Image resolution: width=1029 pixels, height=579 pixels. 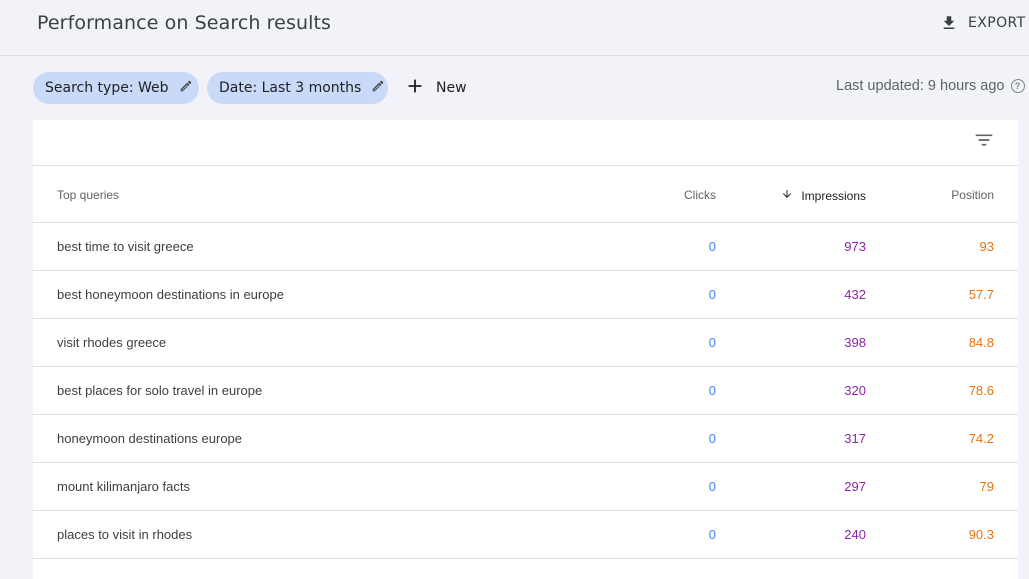 What do you see at coordinates (949, 23) in the screenshot?
I see `download-icon` at bounding box center [949, 23].